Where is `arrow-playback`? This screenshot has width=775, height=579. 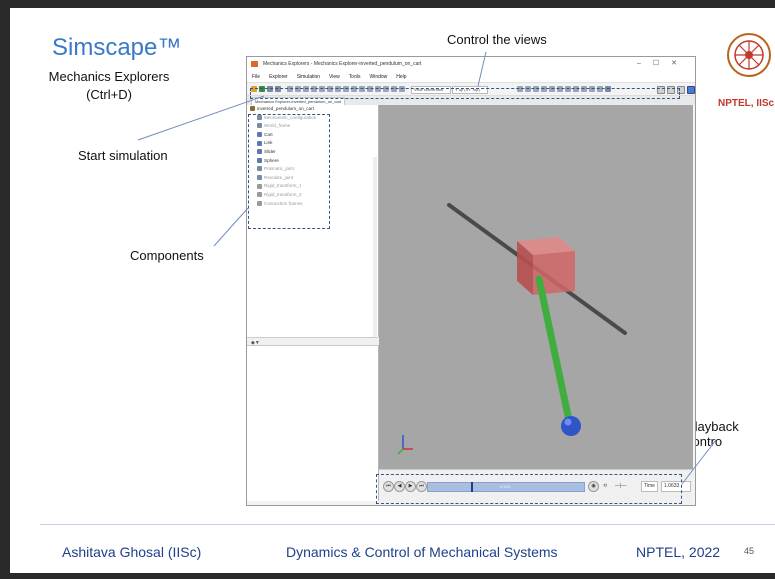
arrow-playback is located at coordinates (699, 462).